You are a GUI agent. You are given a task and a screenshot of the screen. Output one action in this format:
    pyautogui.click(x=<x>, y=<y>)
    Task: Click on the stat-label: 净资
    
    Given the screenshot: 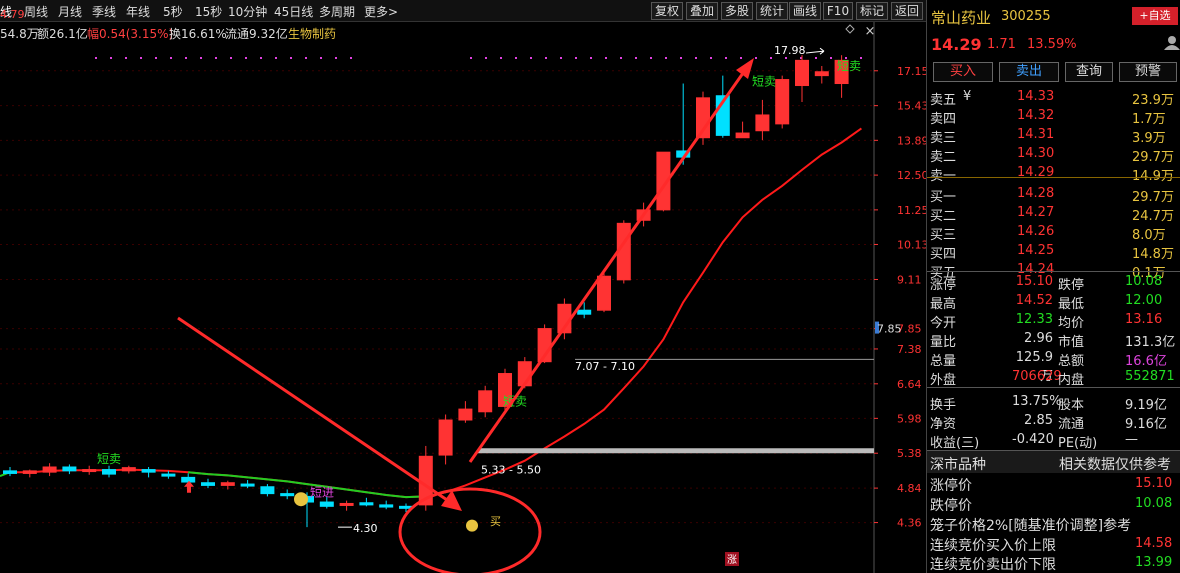 What is the action you would take?
    pyautogui.click(x=943, y=424)
    